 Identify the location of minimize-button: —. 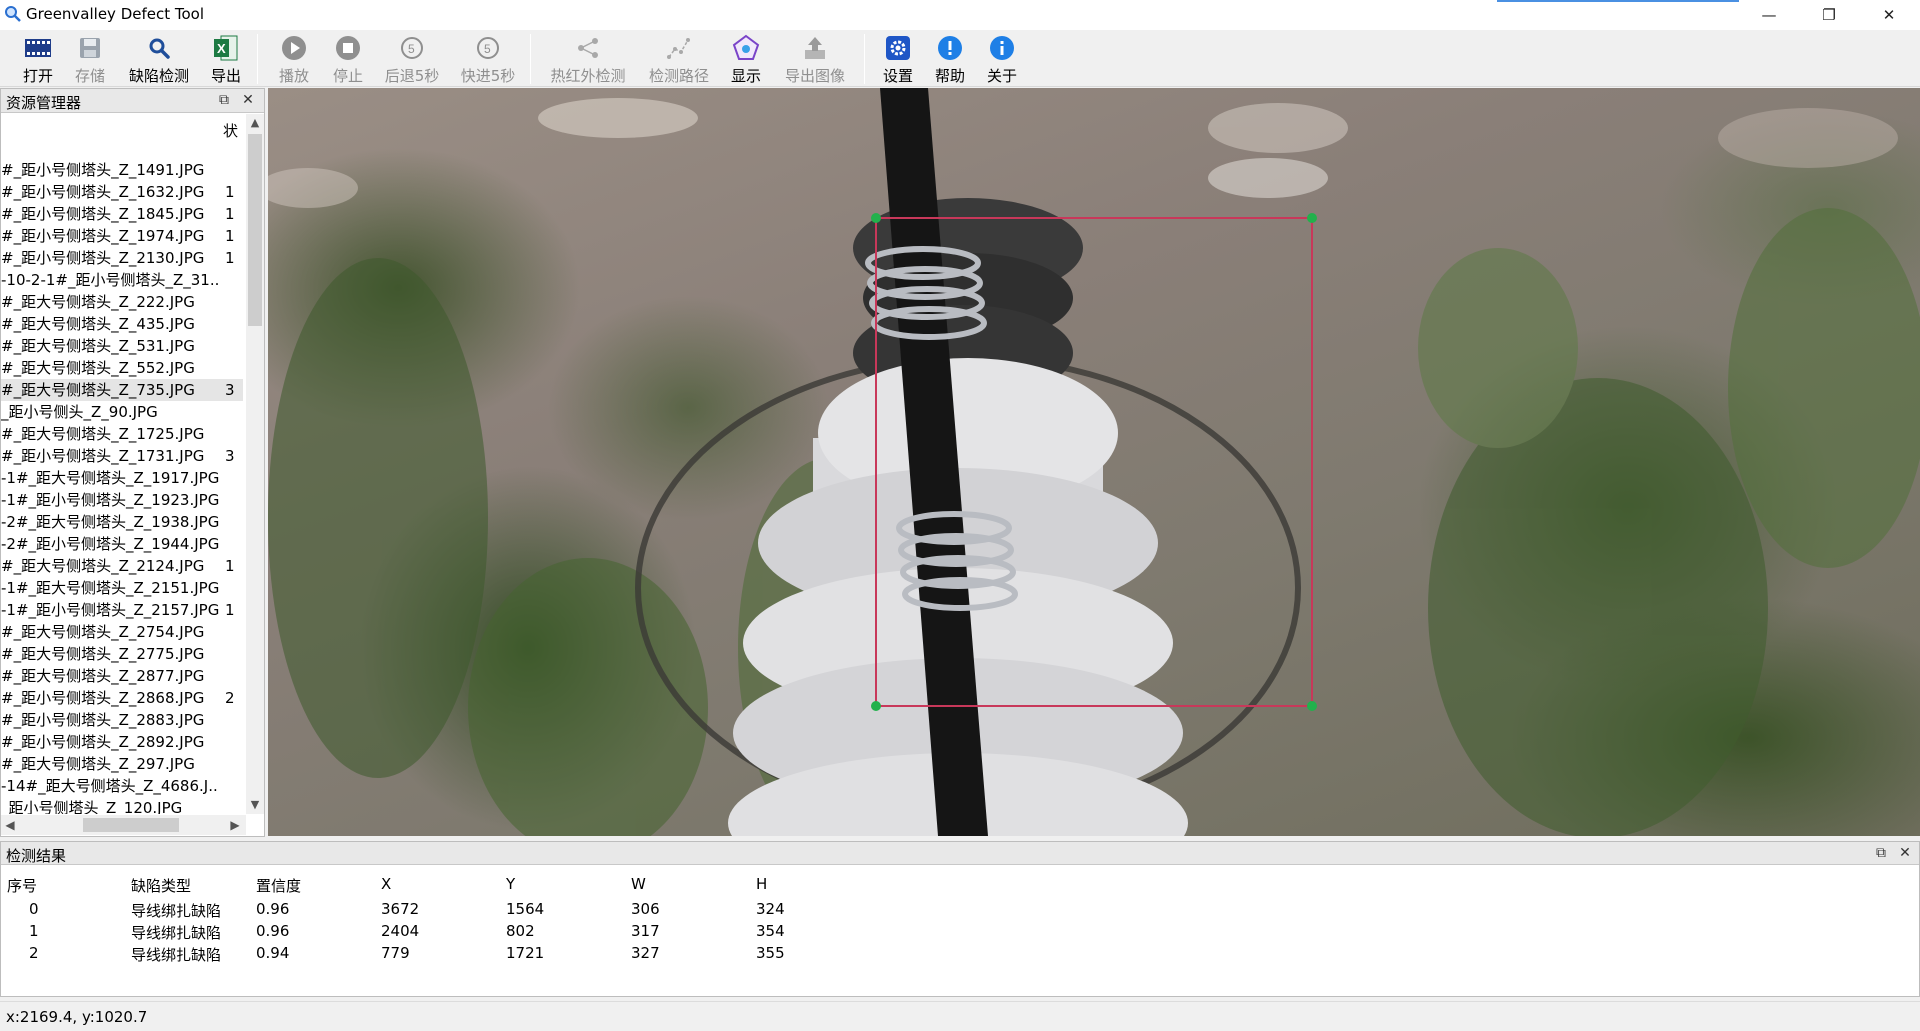
(1769, 15).